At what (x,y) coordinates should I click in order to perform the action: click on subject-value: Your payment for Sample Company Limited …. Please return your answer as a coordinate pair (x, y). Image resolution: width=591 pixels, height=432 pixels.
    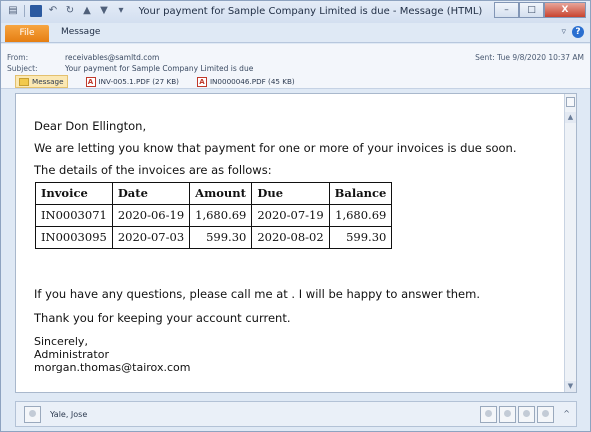
    Looking at the image, I should click on (159, 68).